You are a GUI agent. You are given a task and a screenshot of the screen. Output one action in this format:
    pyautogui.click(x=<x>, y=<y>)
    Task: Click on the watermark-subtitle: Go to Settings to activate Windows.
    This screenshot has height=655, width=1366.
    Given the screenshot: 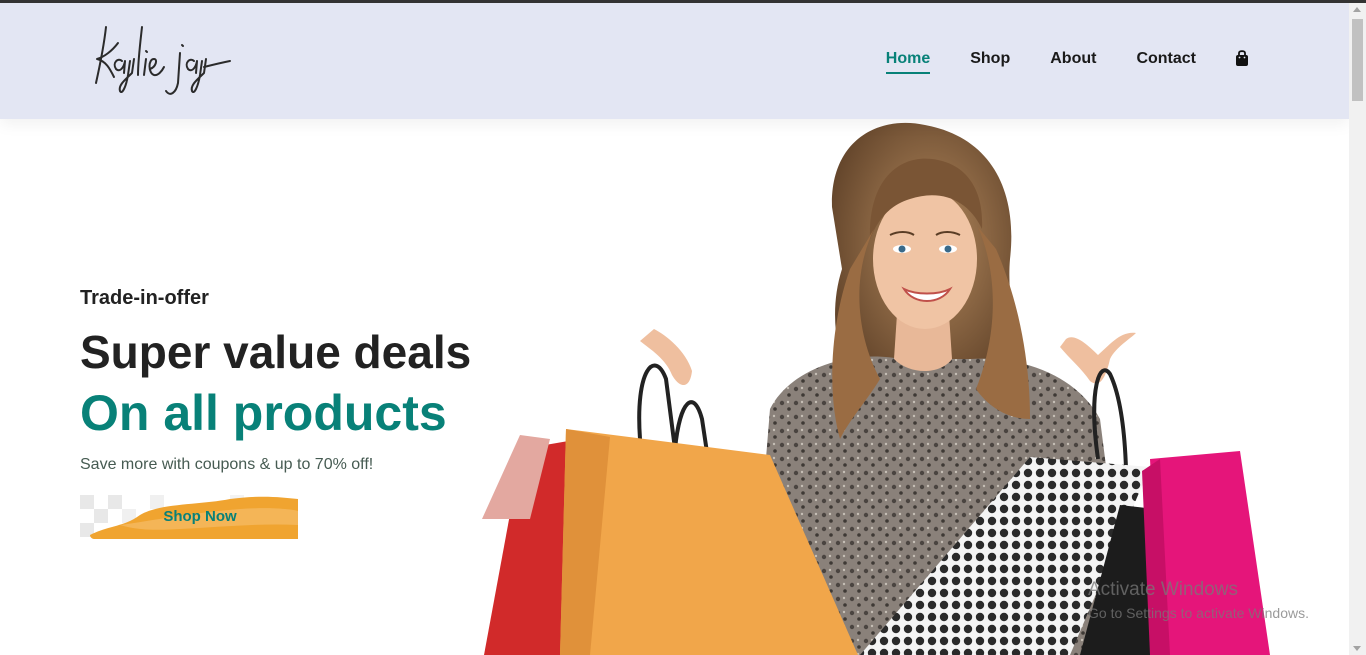 What is the action you would take?
    pyautogui.click(x=1198, y=613)
    